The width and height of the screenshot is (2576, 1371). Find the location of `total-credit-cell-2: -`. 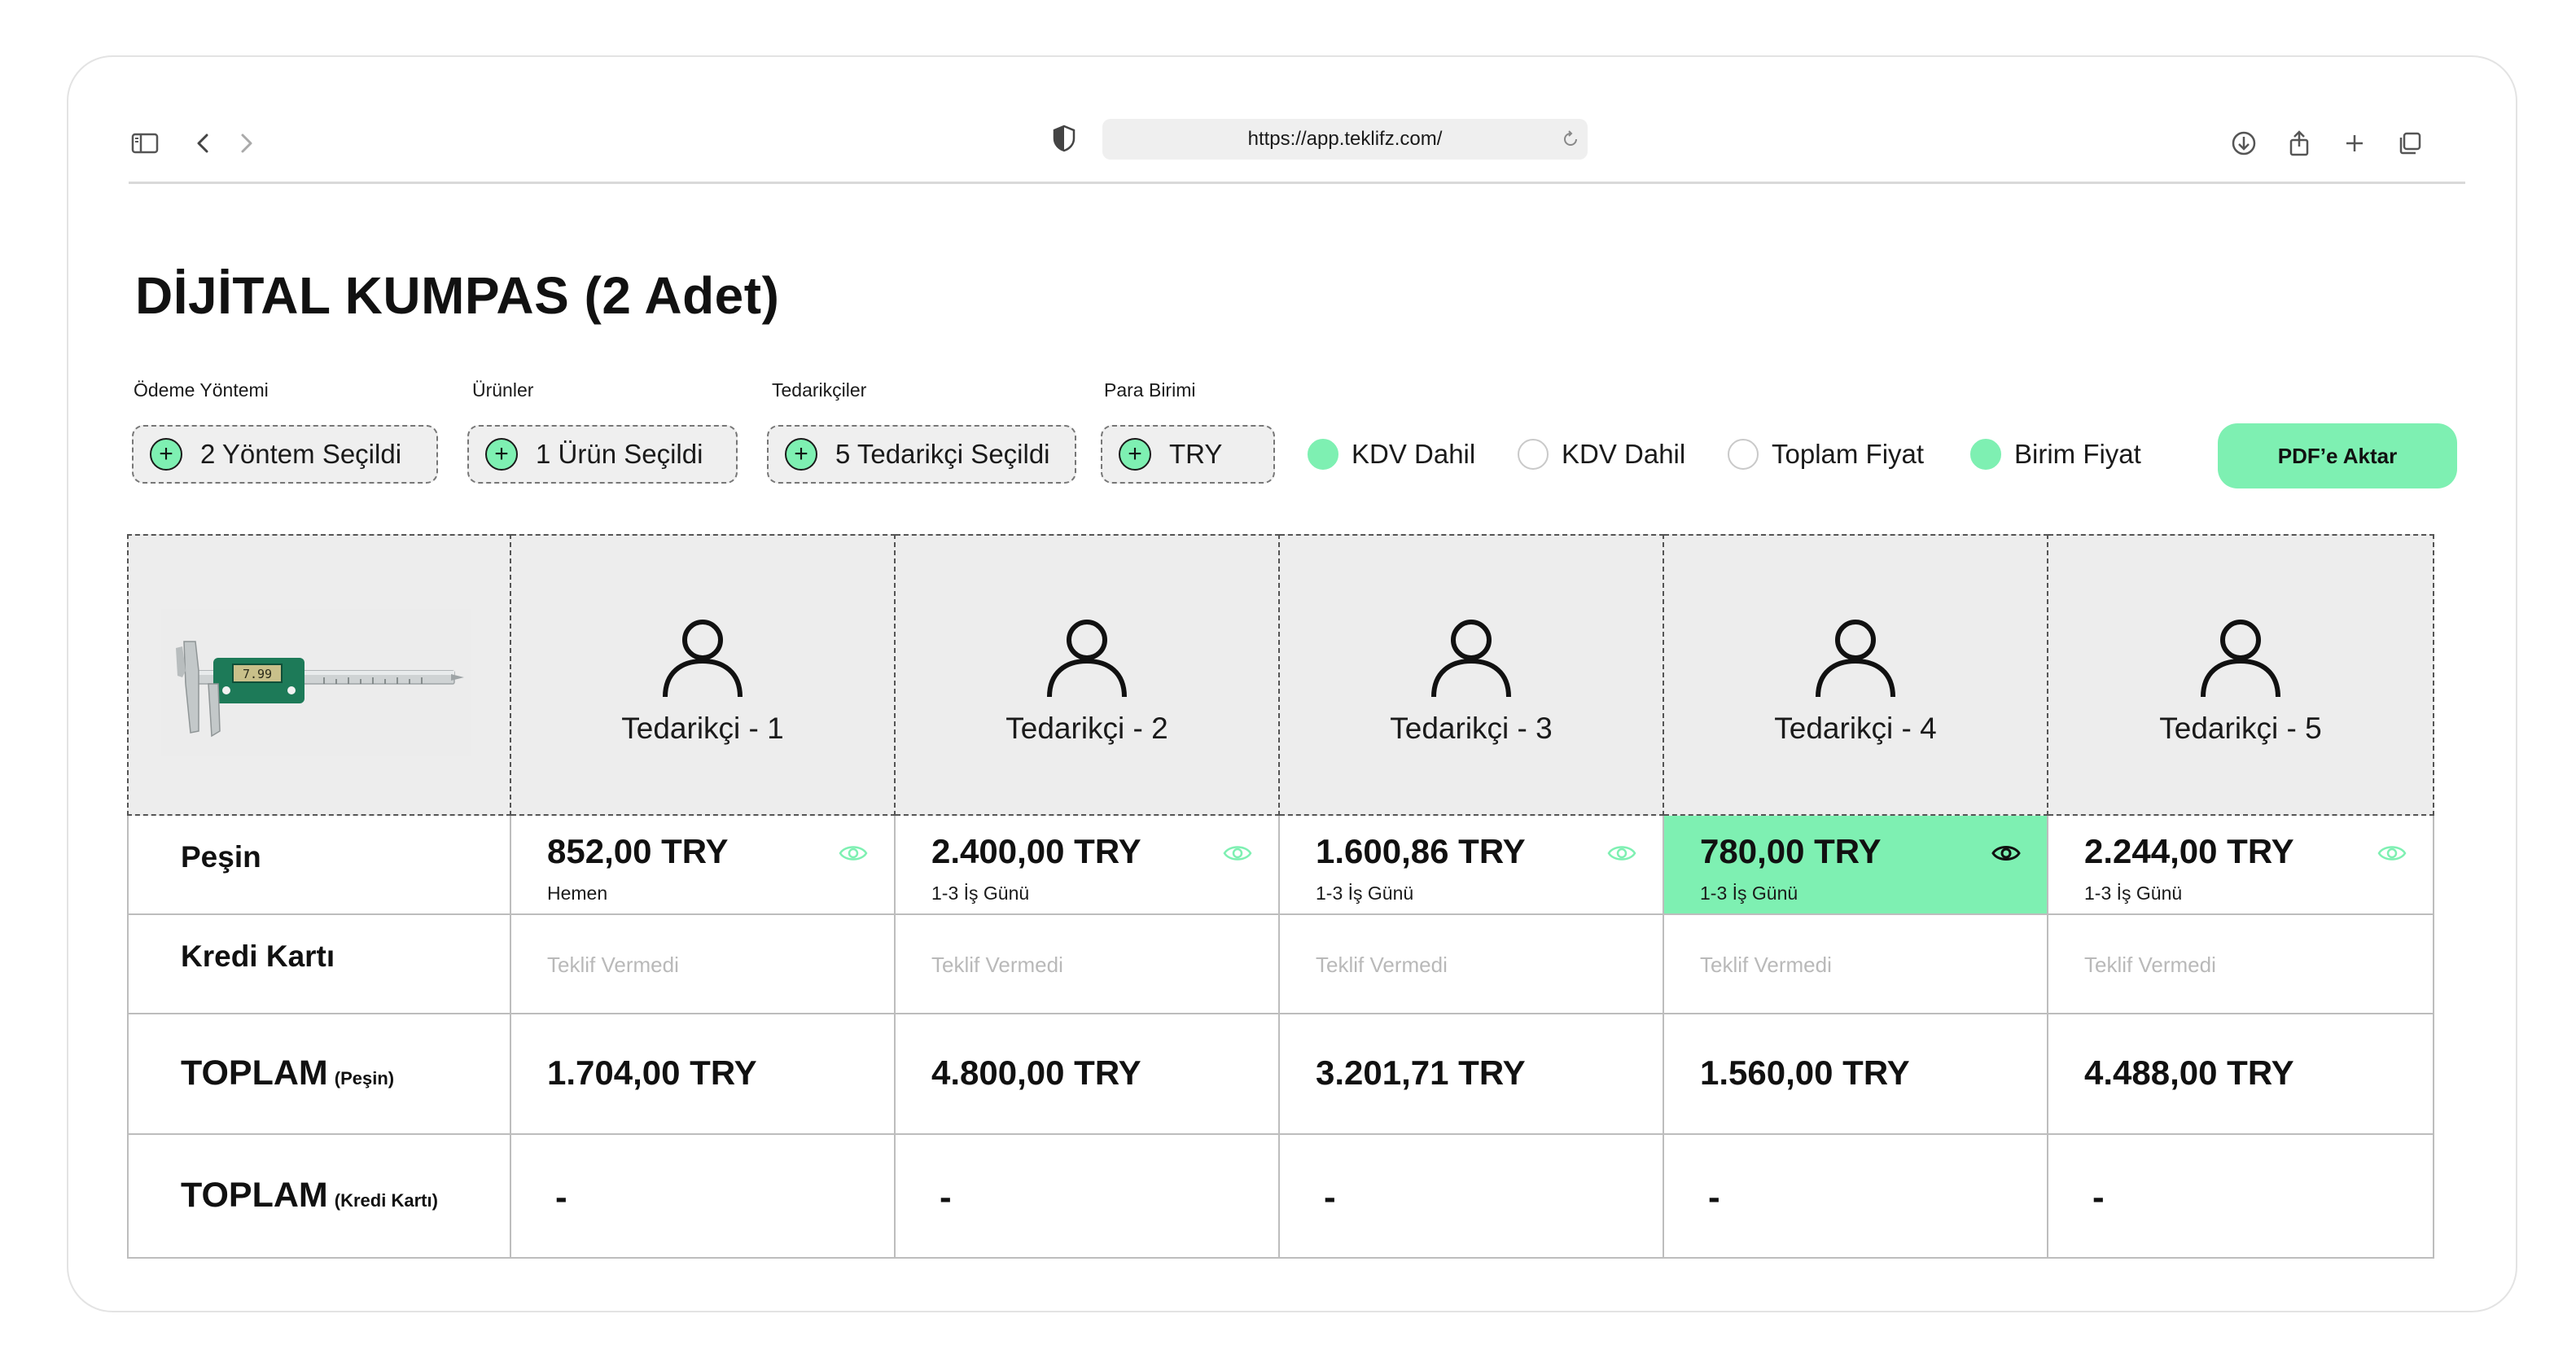

total-credit-cell-2: - is located at coordinates (1088, 1197).